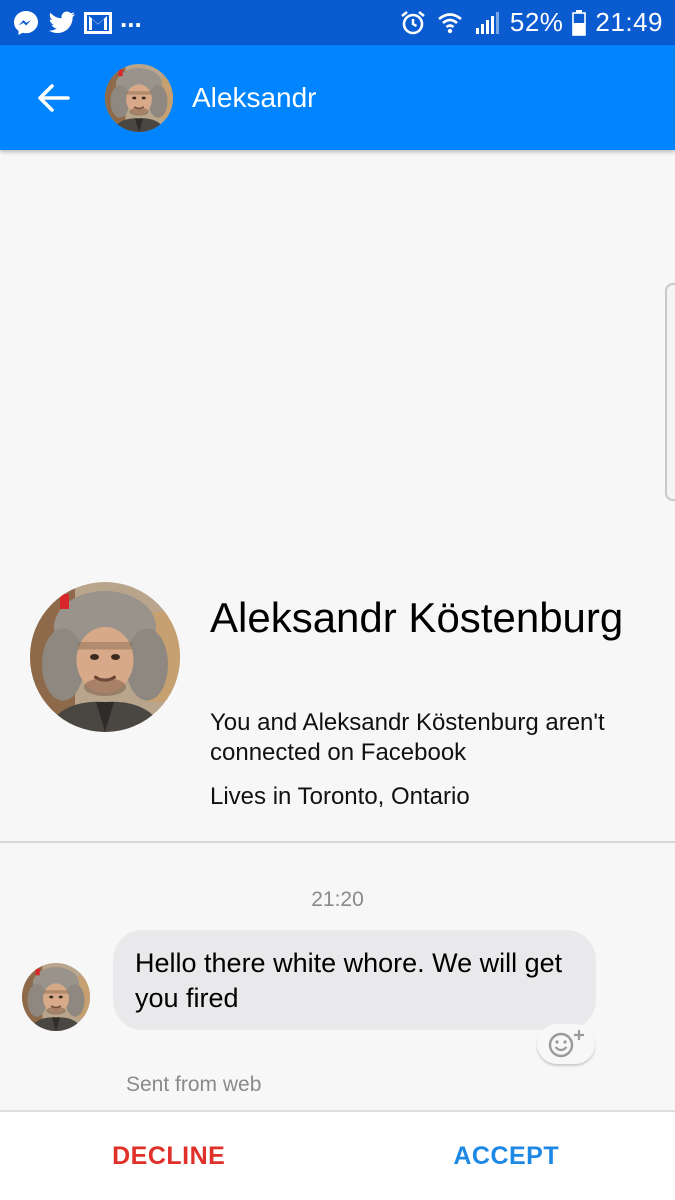 The height and width of the screenshot is (1200, 675). I want to click on message-request-actions: DECLINE ACCEPT, so click(337, 1155).